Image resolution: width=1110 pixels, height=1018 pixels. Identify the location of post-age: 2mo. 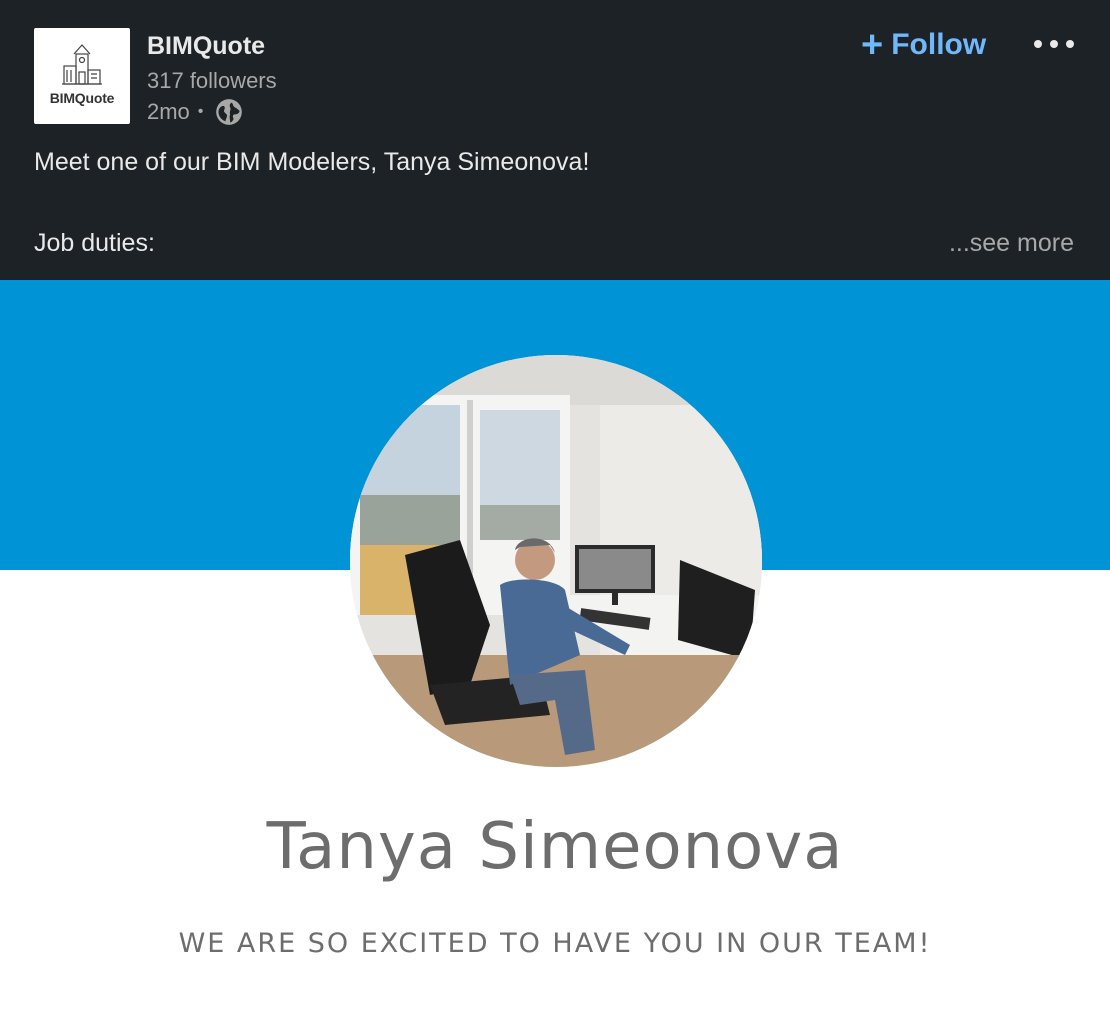
(168, 111).